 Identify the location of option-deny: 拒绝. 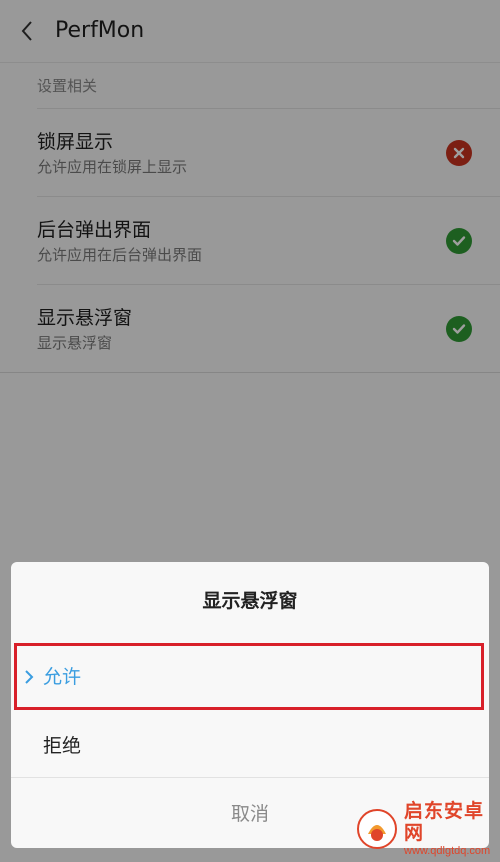
(250, 745).